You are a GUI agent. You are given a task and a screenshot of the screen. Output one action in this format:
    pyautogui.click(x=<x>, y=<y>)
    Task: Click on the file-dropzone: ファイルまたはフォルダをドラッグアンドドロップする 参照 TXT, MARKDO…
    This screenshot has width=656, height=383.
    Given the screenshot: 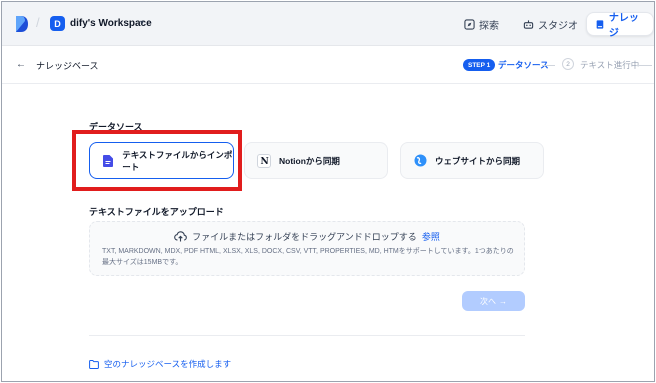 What is the action you would take?
    pyautogui.click(x=307, y=248)
    